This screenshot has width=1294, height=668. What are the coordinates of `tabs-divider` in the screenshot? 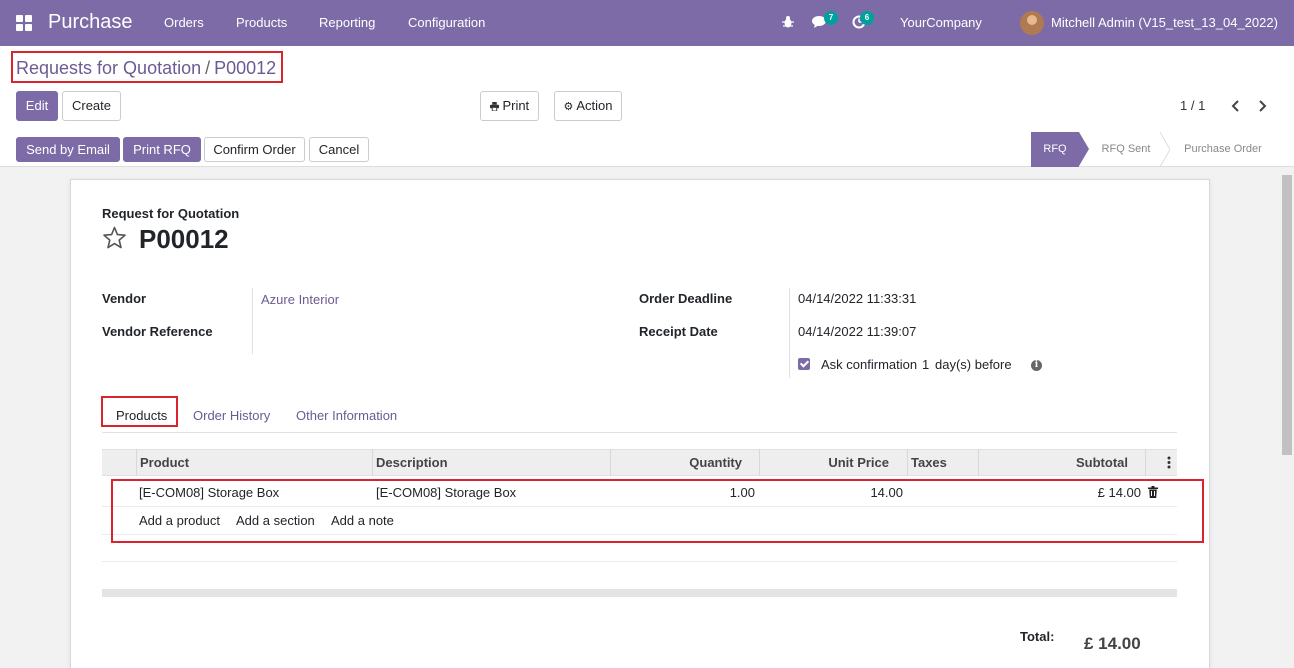 It's located at (639, 432).